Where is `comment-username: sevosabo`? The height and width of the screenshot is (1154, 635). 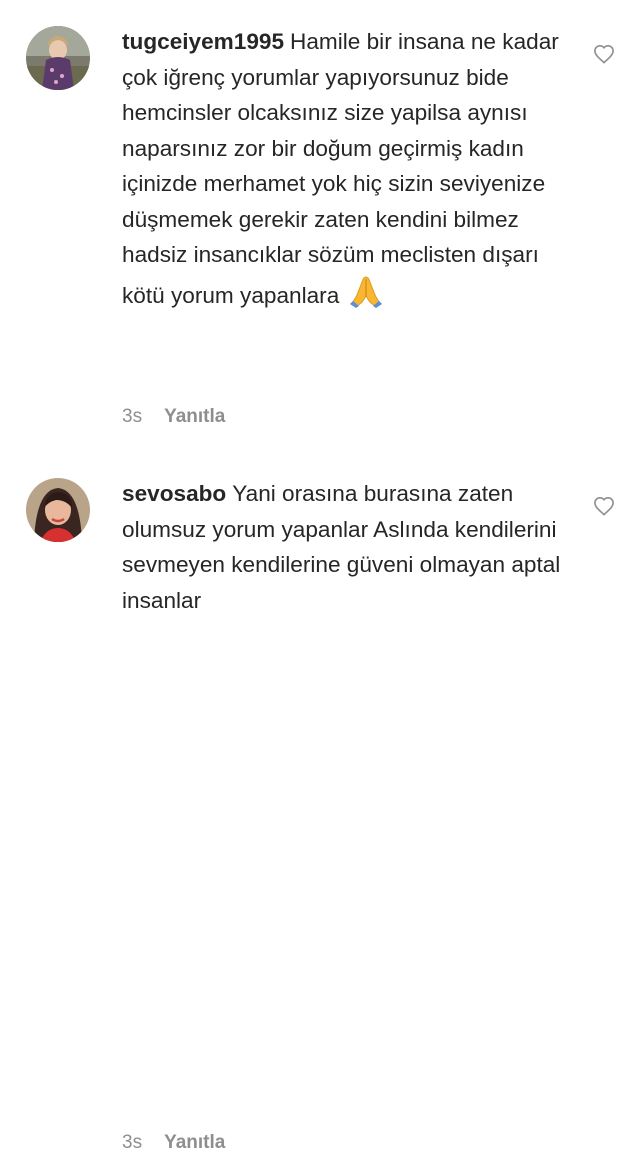 comment-username: sevosabo is located at coordinates (174, 493).